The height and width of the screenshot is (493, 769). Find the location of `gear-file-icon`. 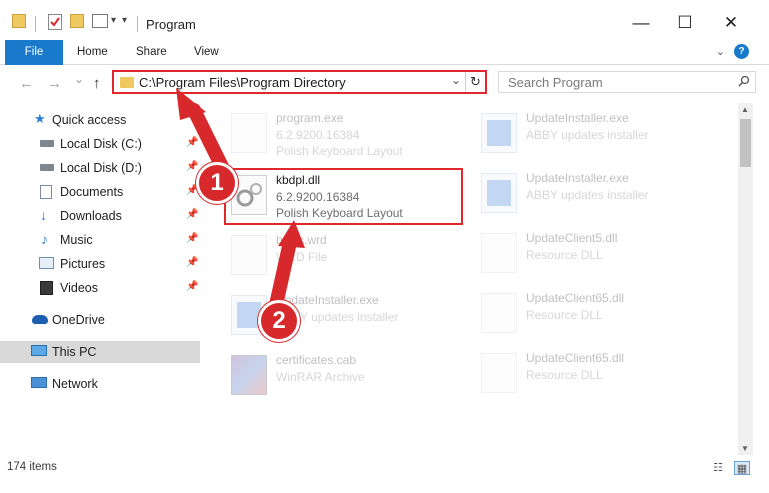

gear-file-icon is located at coordinates (249, 133).